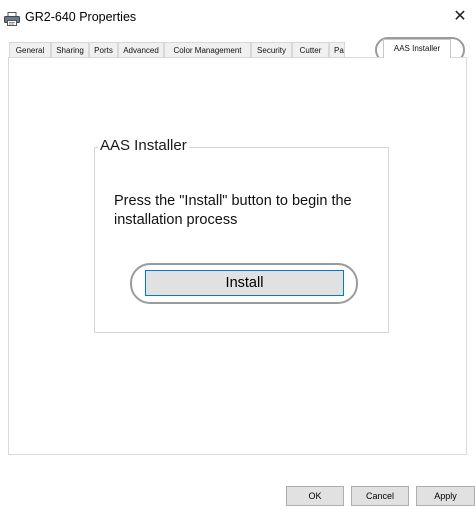 The image size is (475, 506). I want to click on tab-advanced: Advanced, so click(141, 49).